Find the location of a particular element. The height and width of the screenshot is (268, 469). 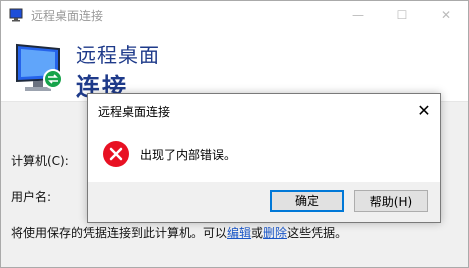

ok-button: 确定 is located at coordinates (307, 201).